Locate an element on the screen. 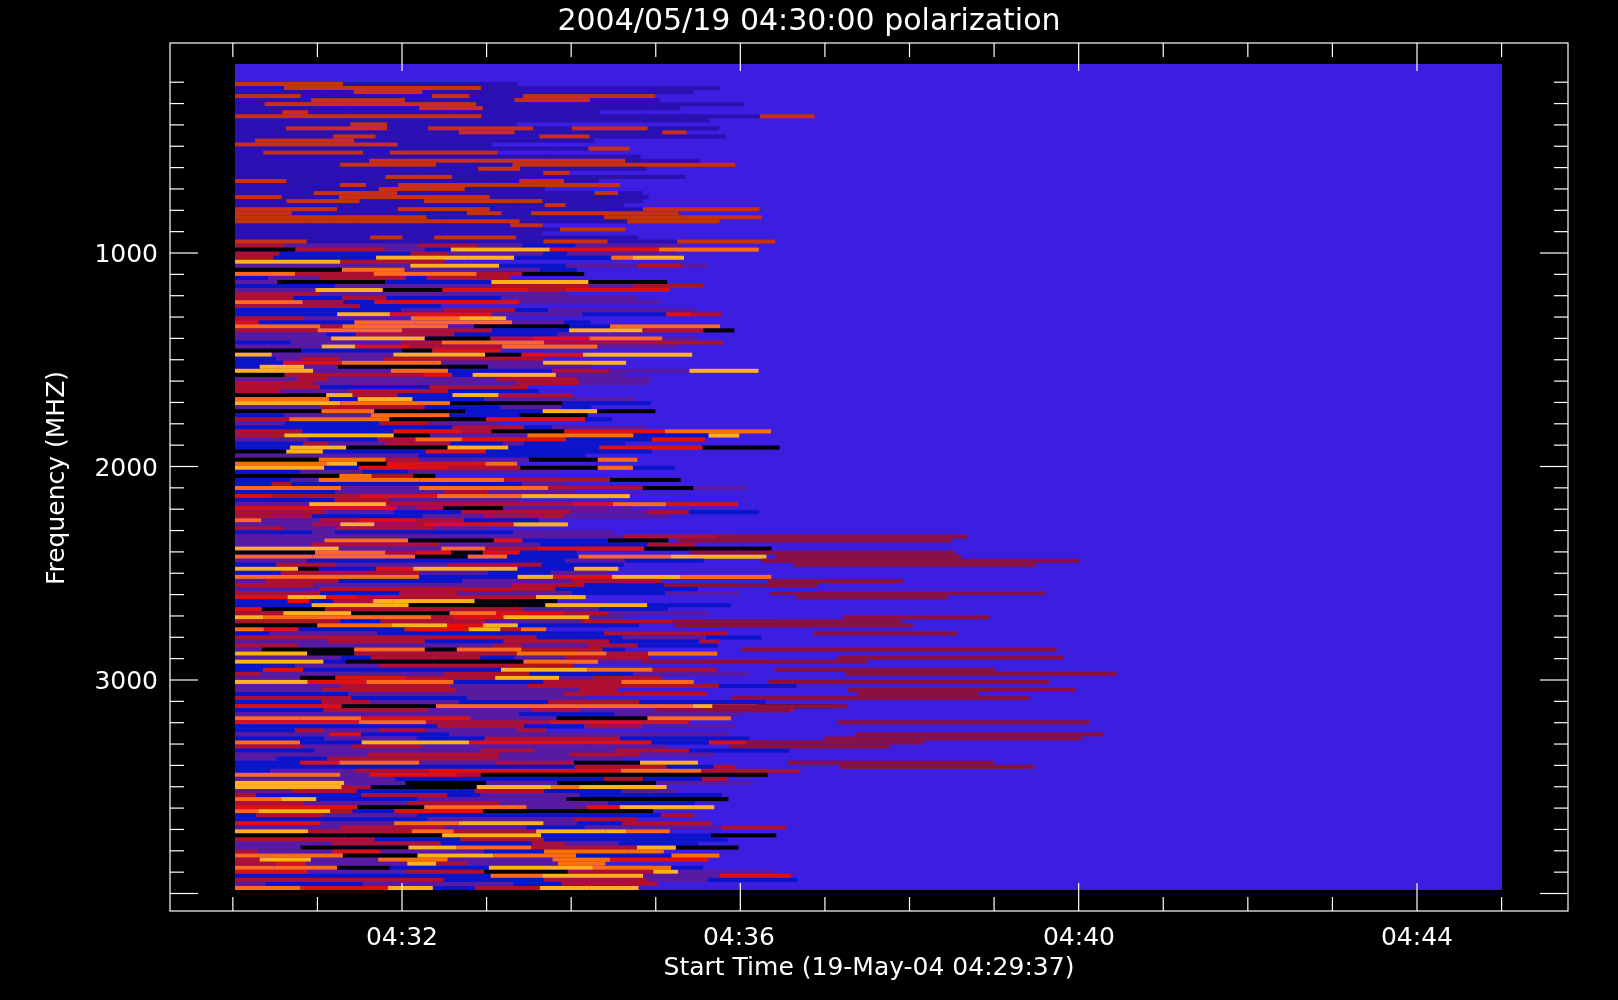 The height and width of the screenshot is (1000, 1618). y-tick-label: 3000 is located at coordinates (126, 680).